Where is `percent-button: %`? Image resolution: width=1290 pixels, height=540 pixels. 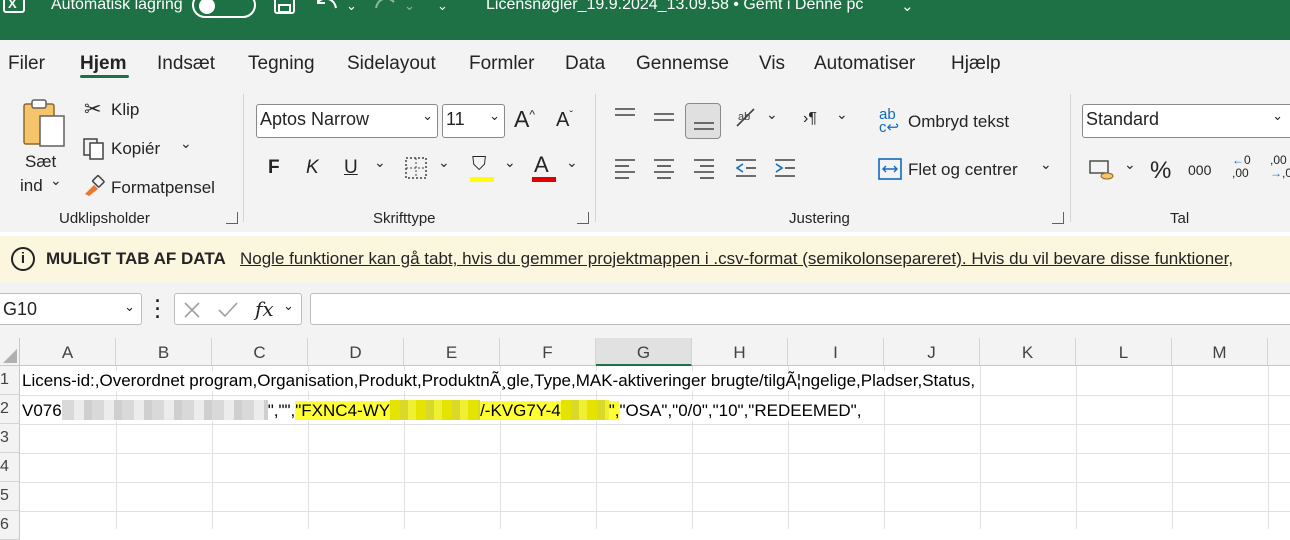 percent-button: % is located at coordinates (1160, 171).